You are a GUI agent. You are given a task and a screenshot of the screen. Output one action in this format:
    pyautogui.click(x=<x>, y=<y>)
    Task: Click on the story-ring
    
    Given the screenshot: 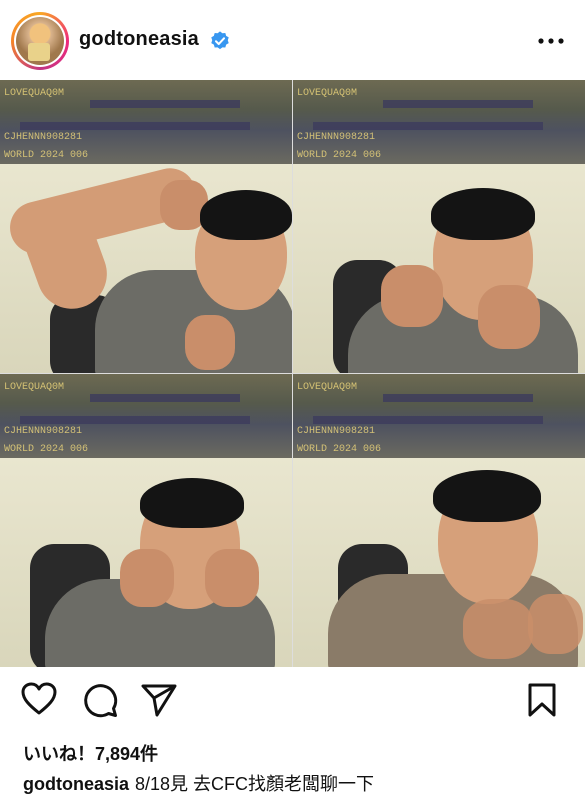 What is the action you would take?
    pyautogui.click(x=40, y=41)
    